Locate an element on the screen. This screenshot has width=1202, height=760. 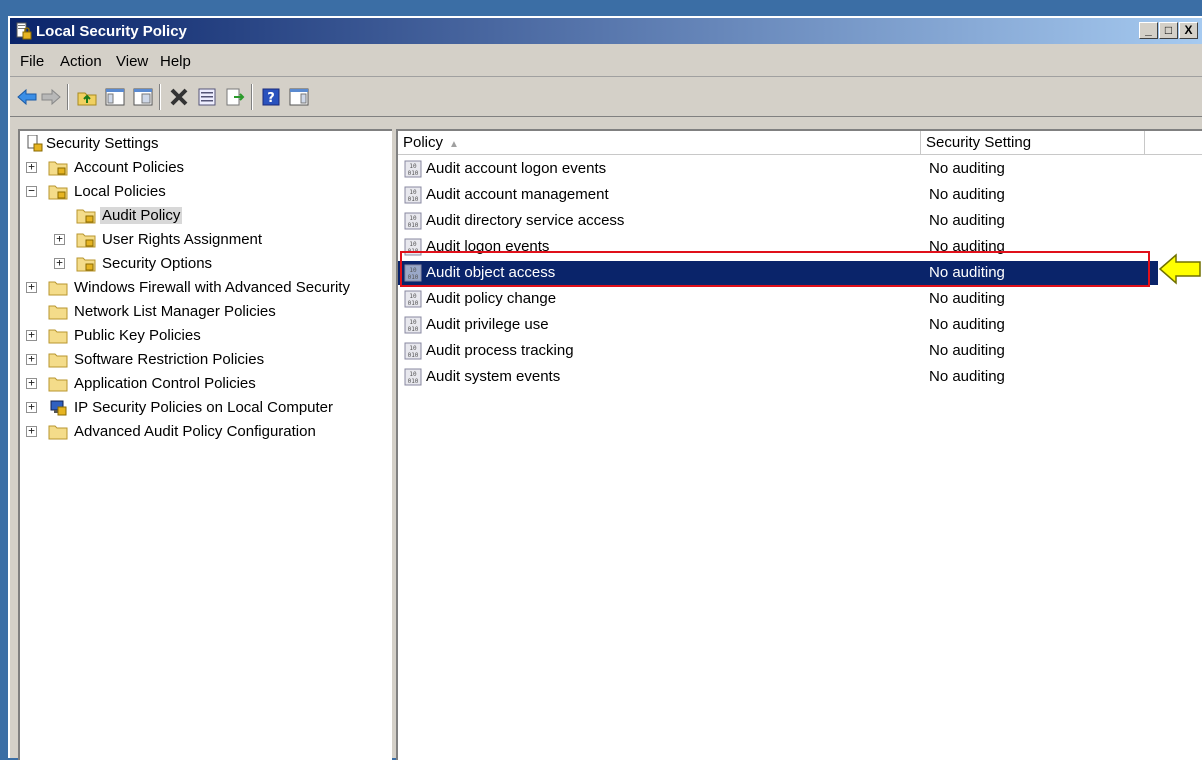
tree-item: + Windows Firewall with Advanced Security is located at coordinates (206, 288).